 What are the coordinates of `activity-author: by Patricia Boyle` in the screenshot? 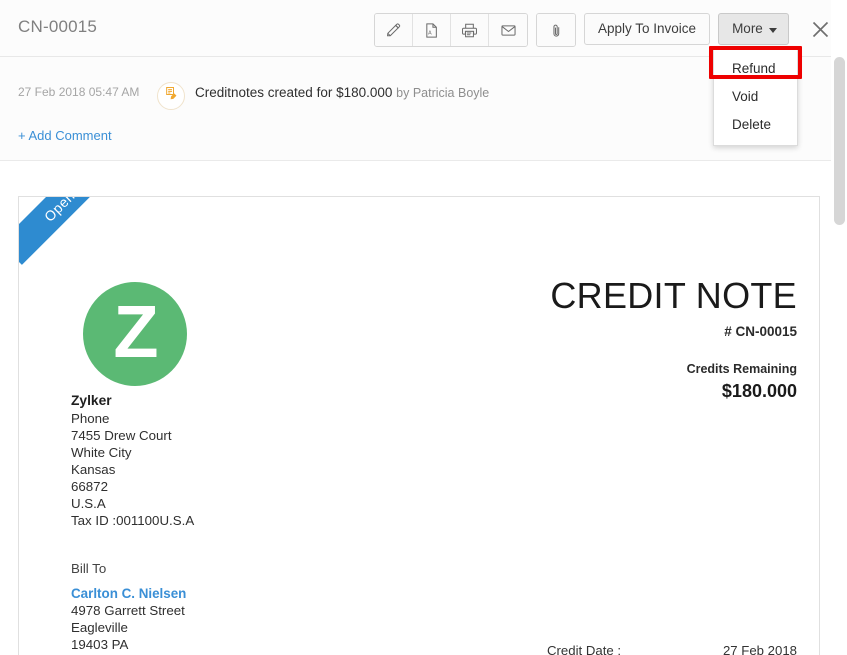 It's located at (443, 93).